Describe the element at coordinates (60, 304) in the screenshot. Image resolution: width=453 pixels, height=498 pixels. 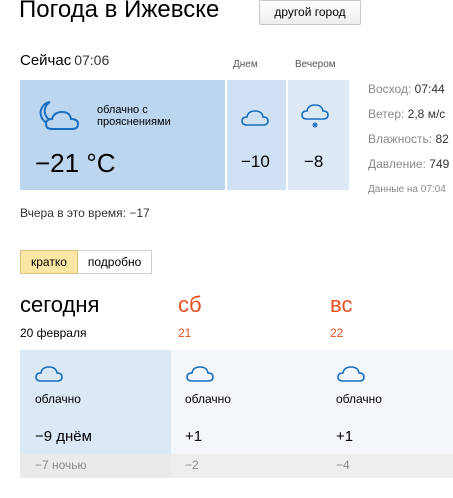
I see `forecast-day-today: сегодня` at that location.